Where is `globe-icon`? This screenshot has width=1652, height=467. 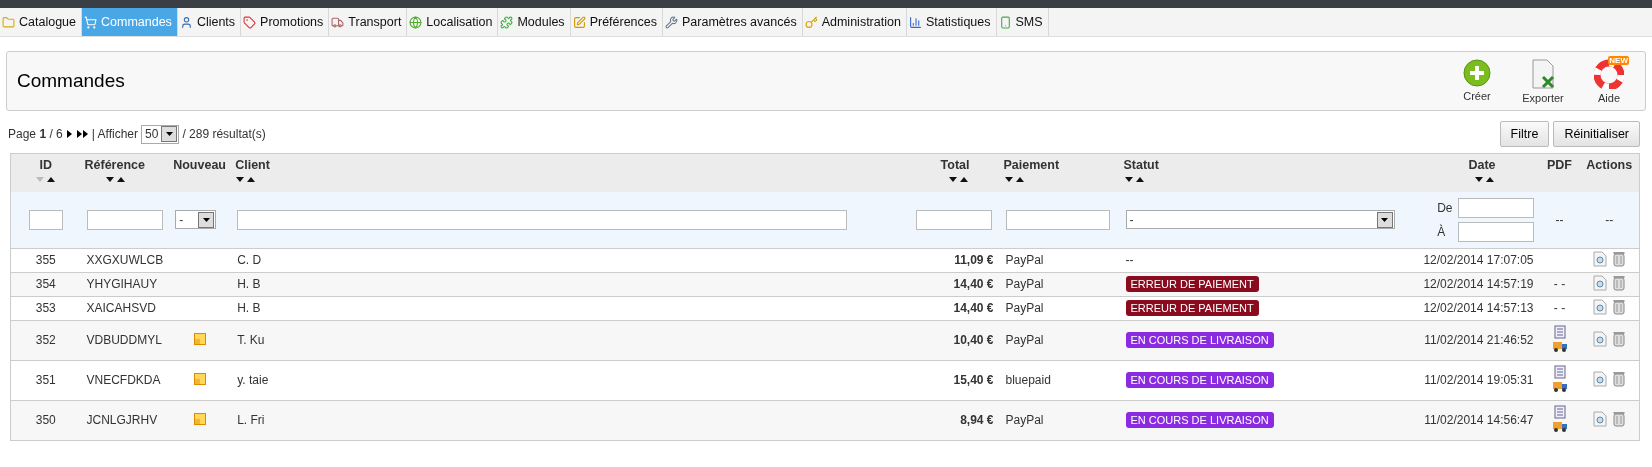
globe-icon is located at coordinates (416, 22).